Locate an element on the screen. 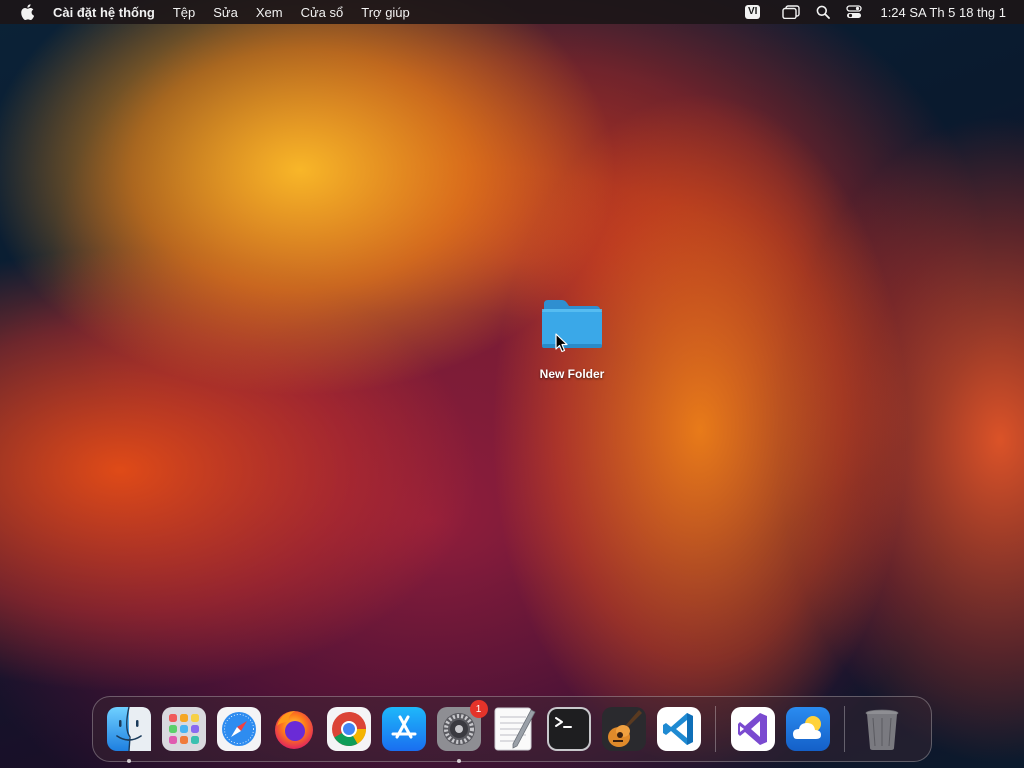 The image size is (1024, 768). terminal-icon is located at coordinates (568, 729).